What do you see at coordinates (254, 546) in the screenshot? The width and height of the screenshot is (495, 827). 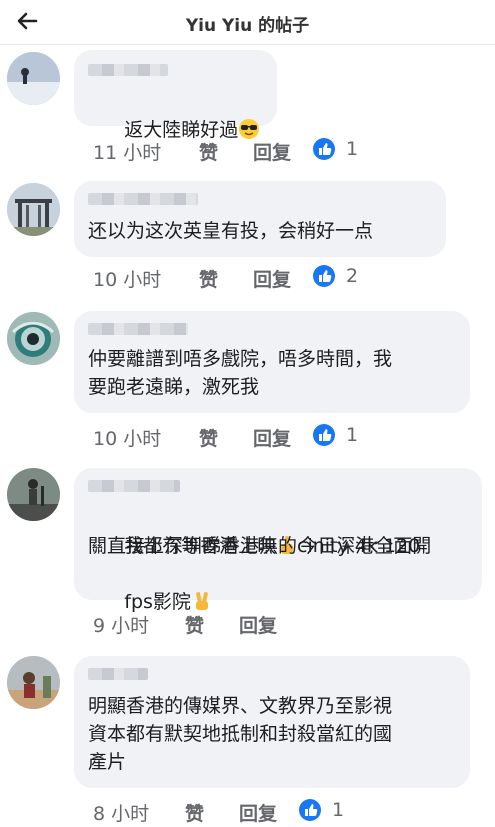 I see `comment-text-line: 關直接上深圳睇香港無的cinity 4k 120` at bounding box center [254, 546].